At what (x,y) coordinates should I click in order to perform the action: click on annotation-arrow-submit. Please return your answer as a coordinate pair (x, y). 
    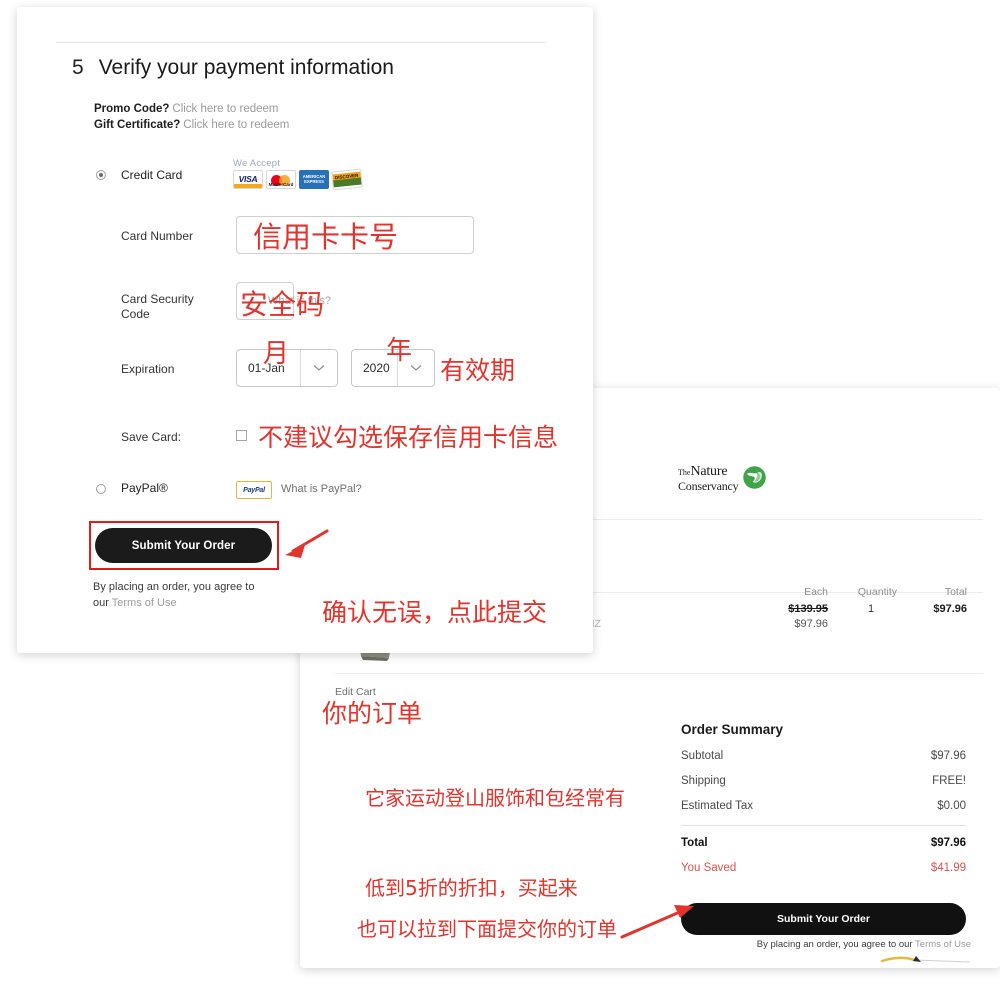
    Looking at the image, I should click on (307, 543).